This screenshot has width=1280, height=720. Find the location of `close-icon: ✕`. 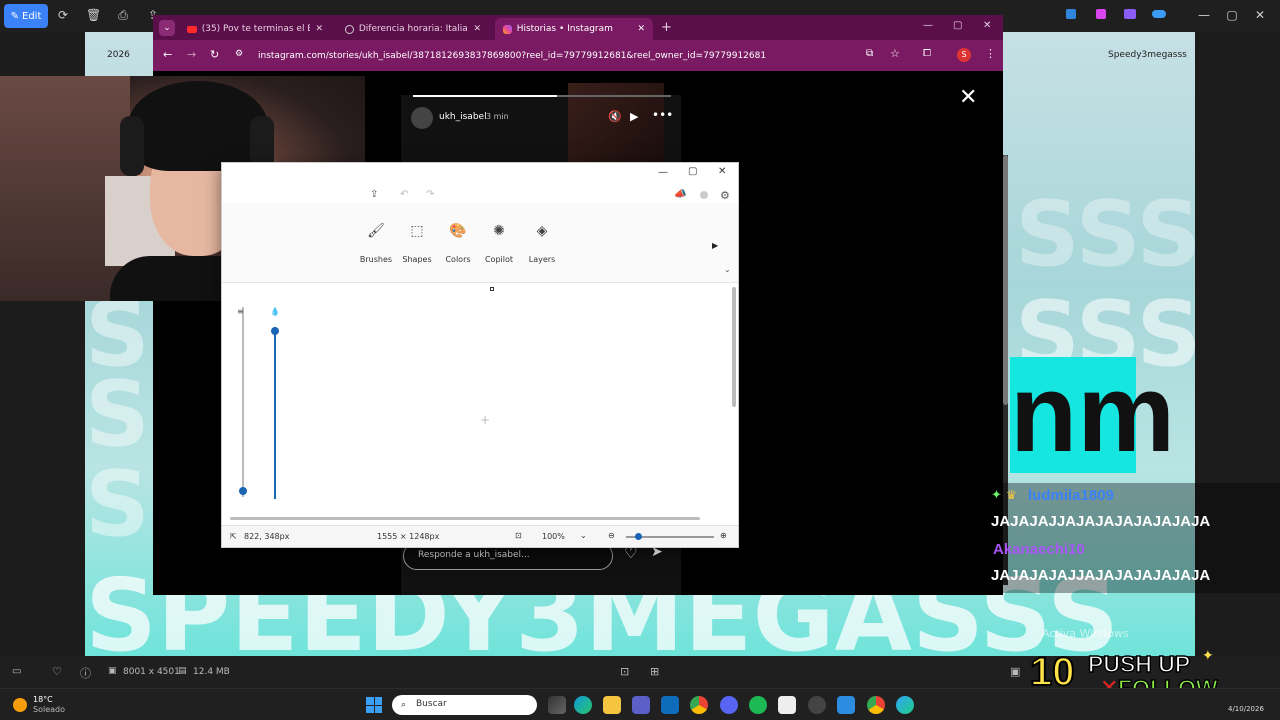

close-icon: ✕ is located at coordinates (1260, 15).